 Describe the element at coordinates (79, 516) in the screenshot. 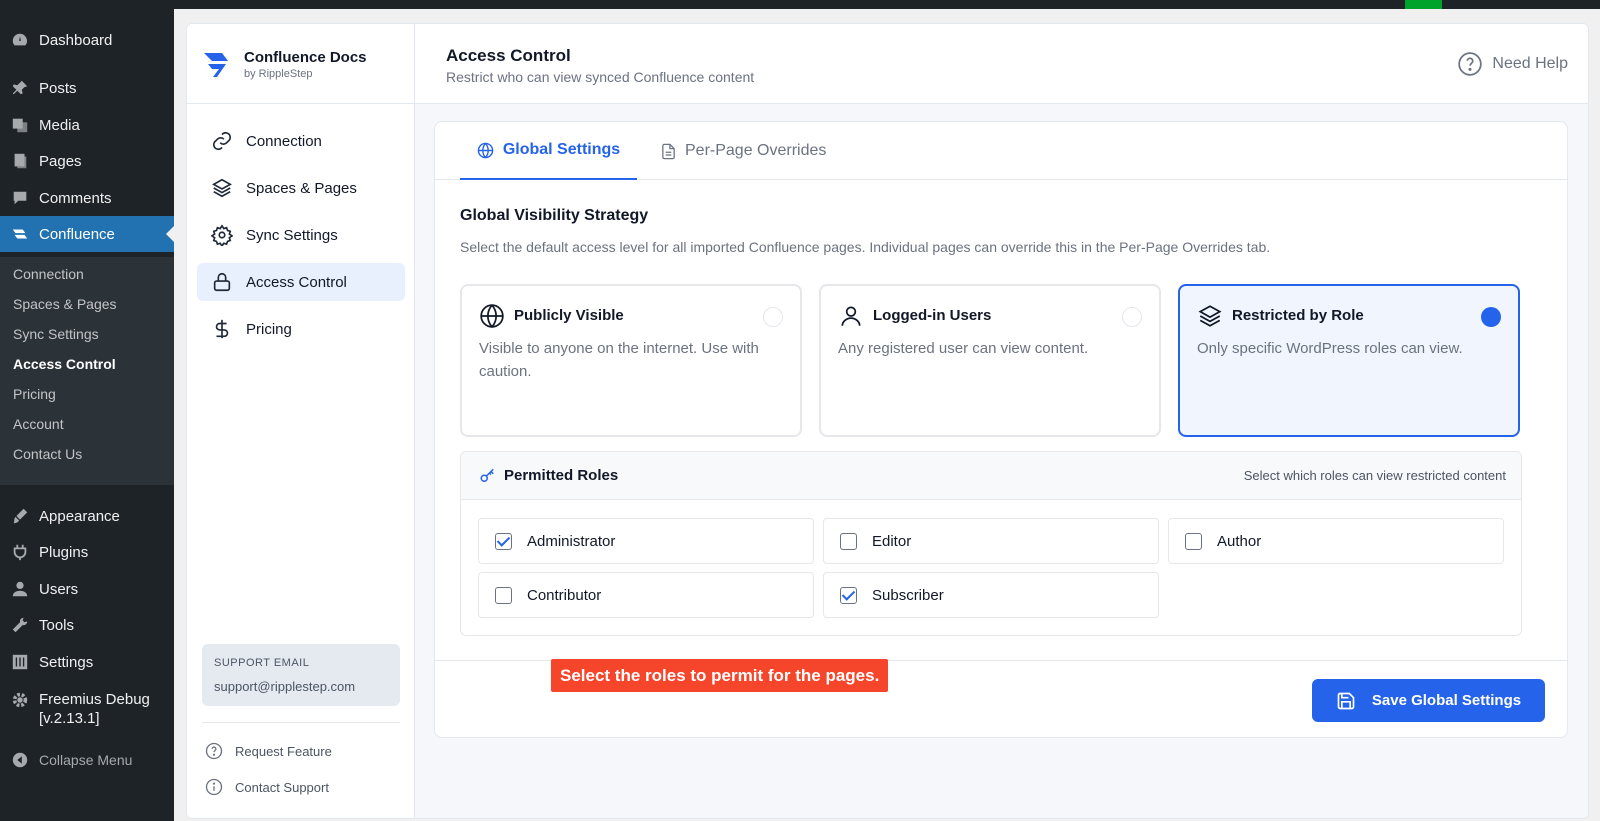

I see `menu-label: Appearance` at that location.